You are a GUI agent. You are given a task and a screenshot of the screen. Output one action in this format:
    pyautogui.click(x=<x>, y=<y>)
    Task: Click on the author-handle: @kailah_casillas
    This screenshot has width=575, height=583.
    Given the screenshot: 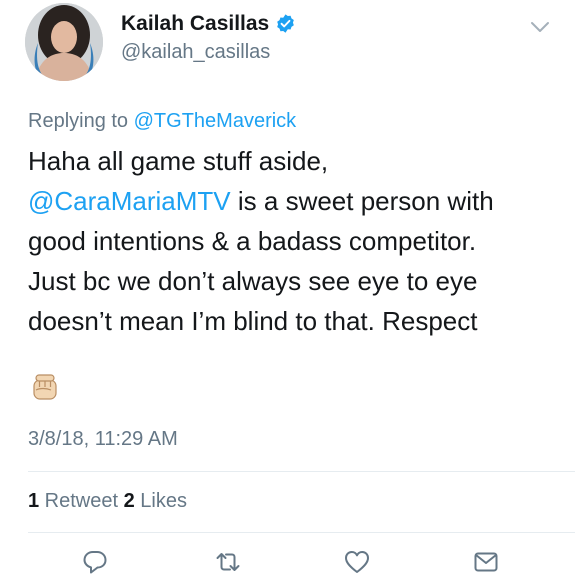 What is the action you would take?
    pyautogui.click(x=195, y=52)
    